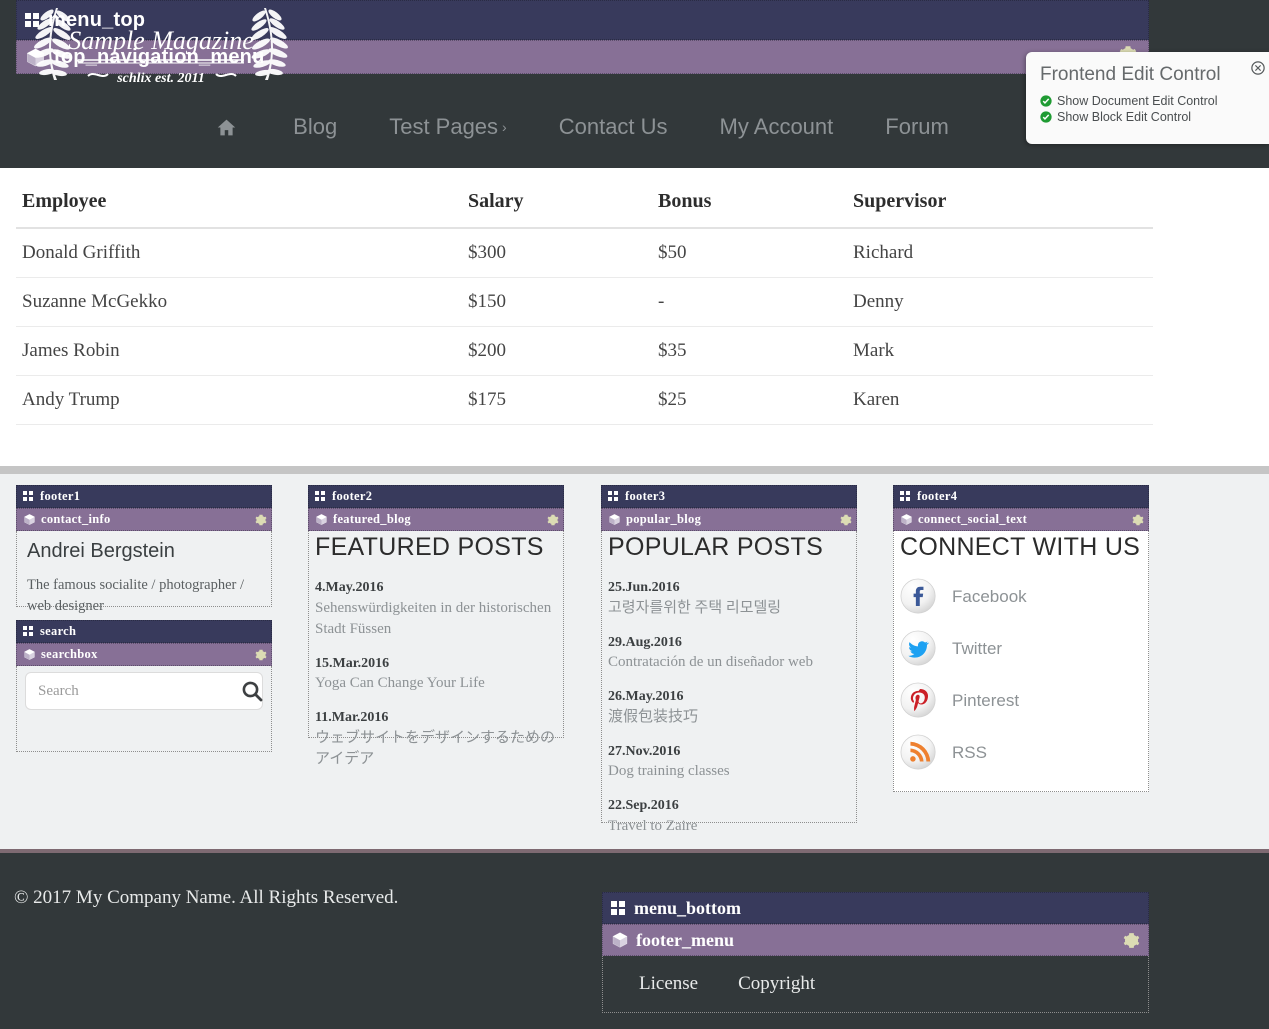 Image resolution: width=1269 pixels, height=1029 pixels. I want to click on nav-label-test-pages: Test Pages, so click(444, 126).